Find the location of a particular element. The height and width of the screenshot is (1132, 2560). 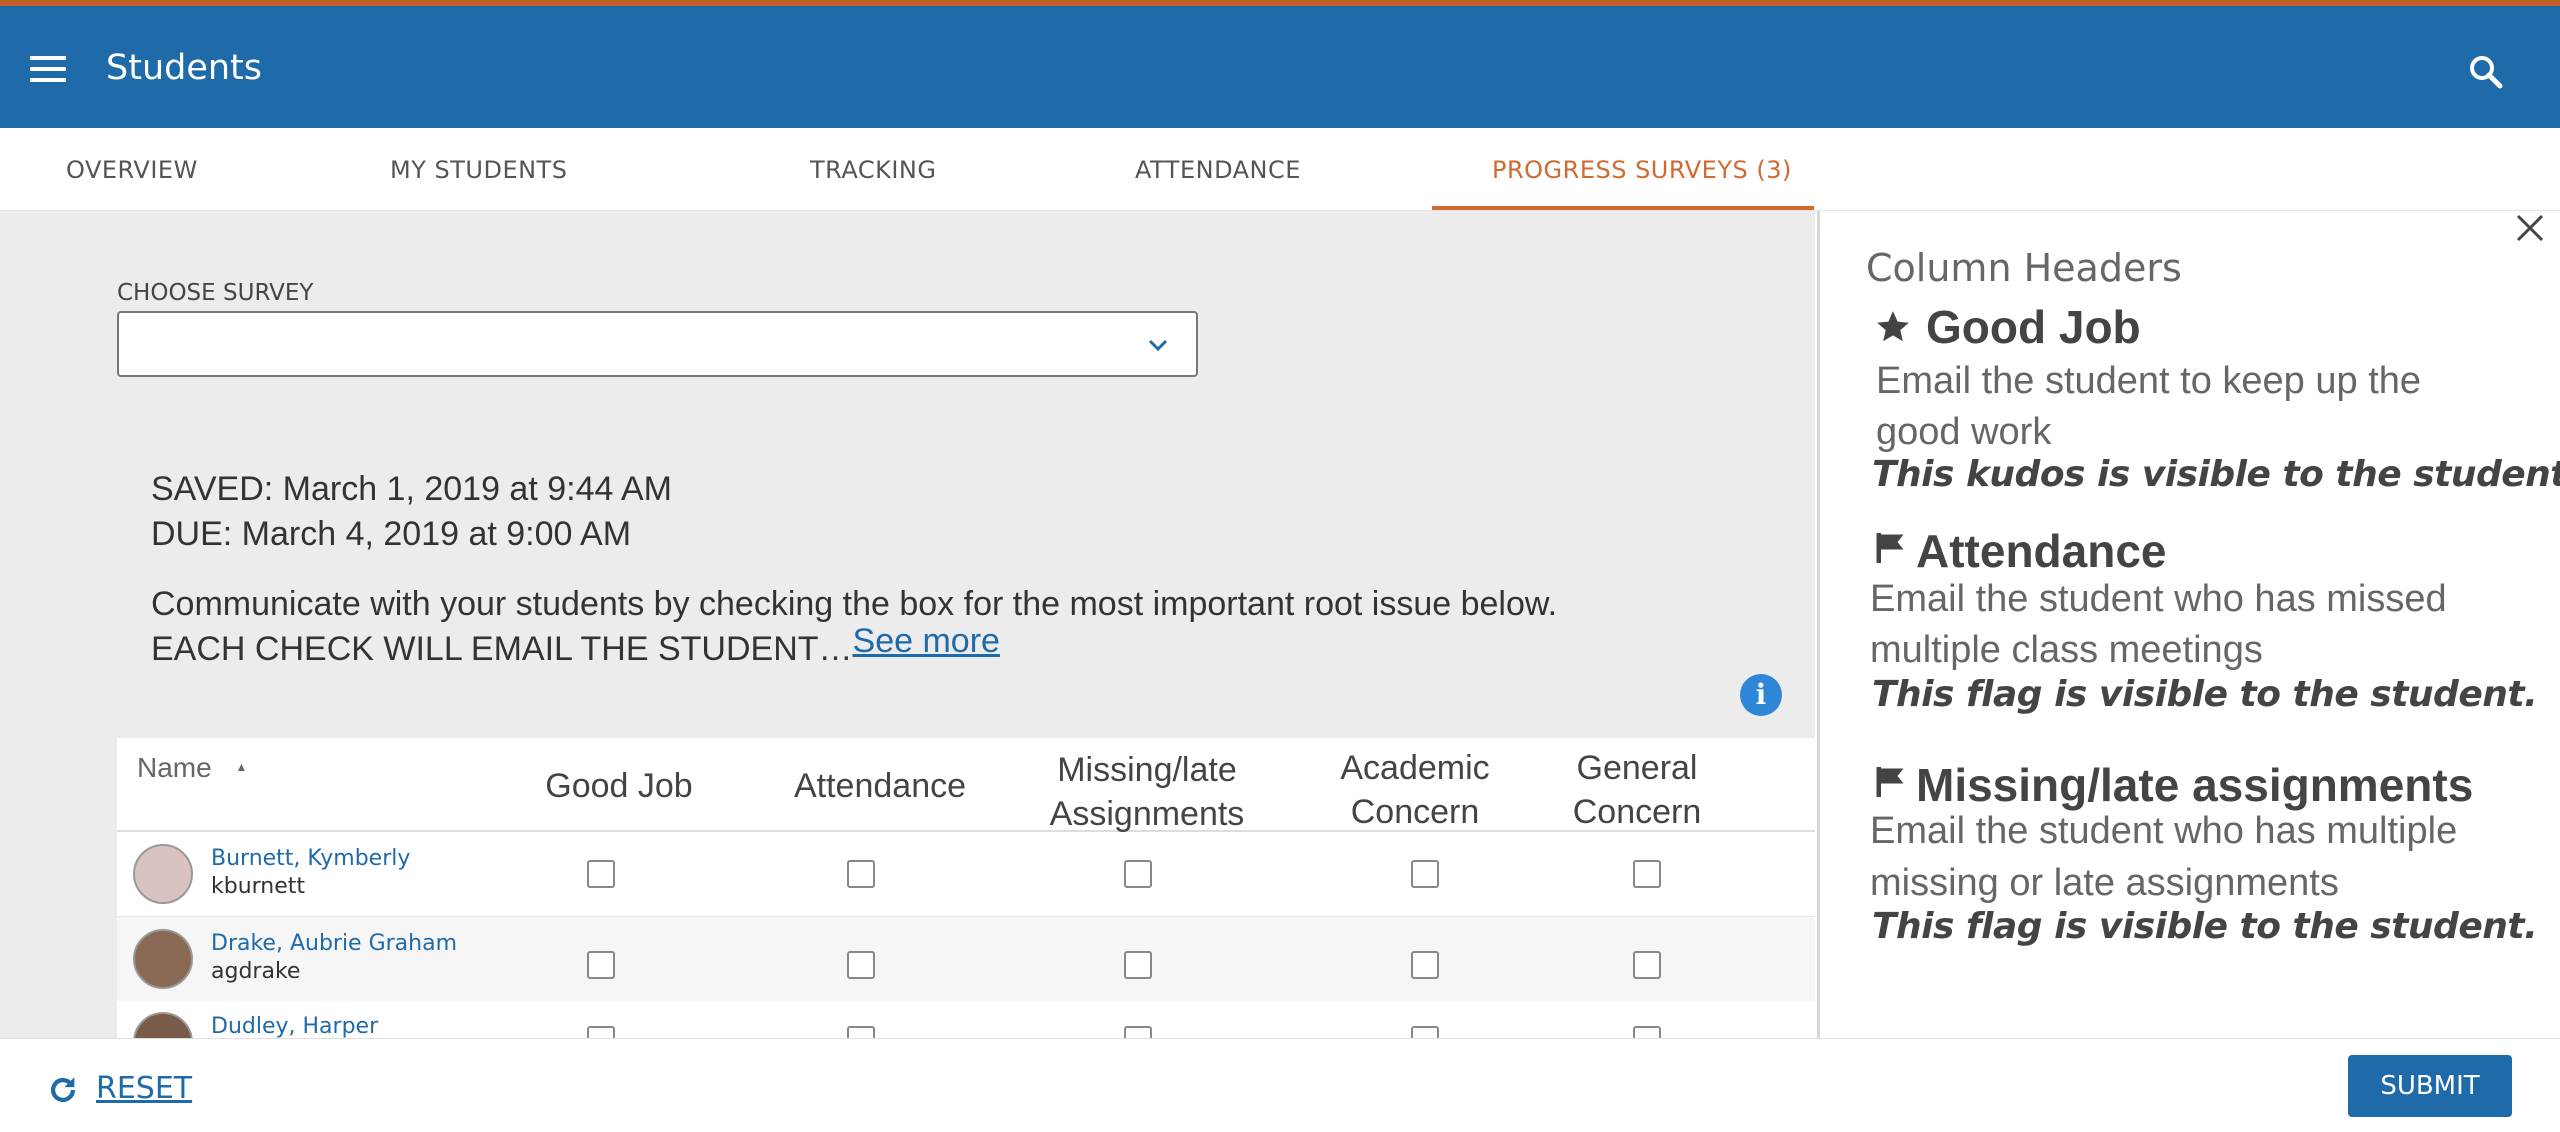

panel-note-good-job: This kudos is visible to the student. is located at coordinates (2216, 474).